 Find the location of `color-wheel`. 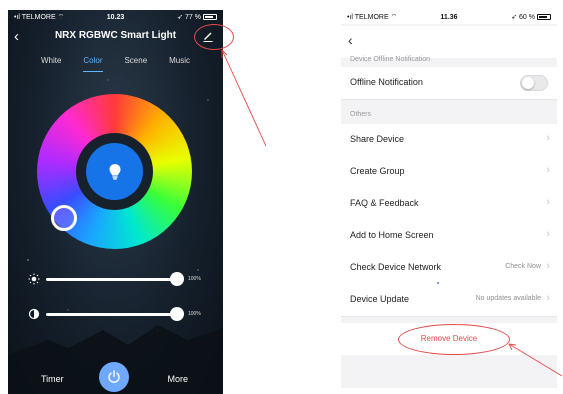

color-wheel is located at coordinates (114, 171).